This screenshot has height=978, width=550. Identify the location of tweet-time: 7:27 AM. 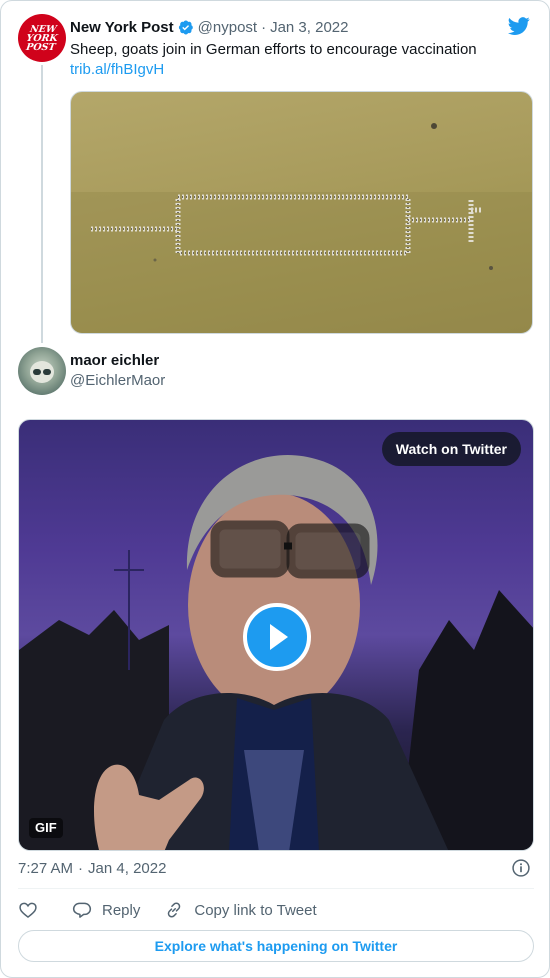
(46, 868).